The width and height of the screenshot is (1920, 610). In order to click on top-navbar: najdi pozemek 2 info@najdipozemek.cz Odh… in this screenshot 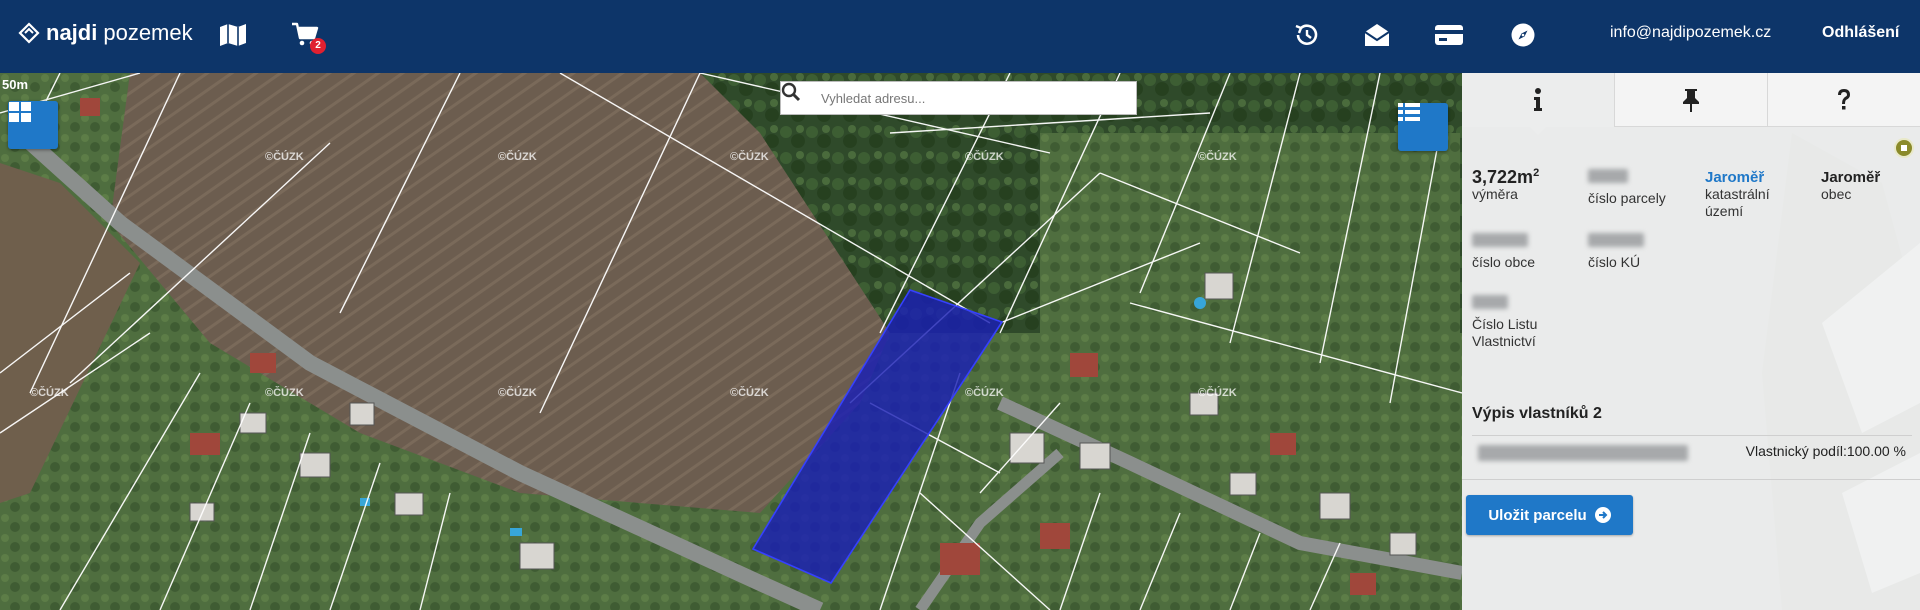, I will do `click(960, 36)`.